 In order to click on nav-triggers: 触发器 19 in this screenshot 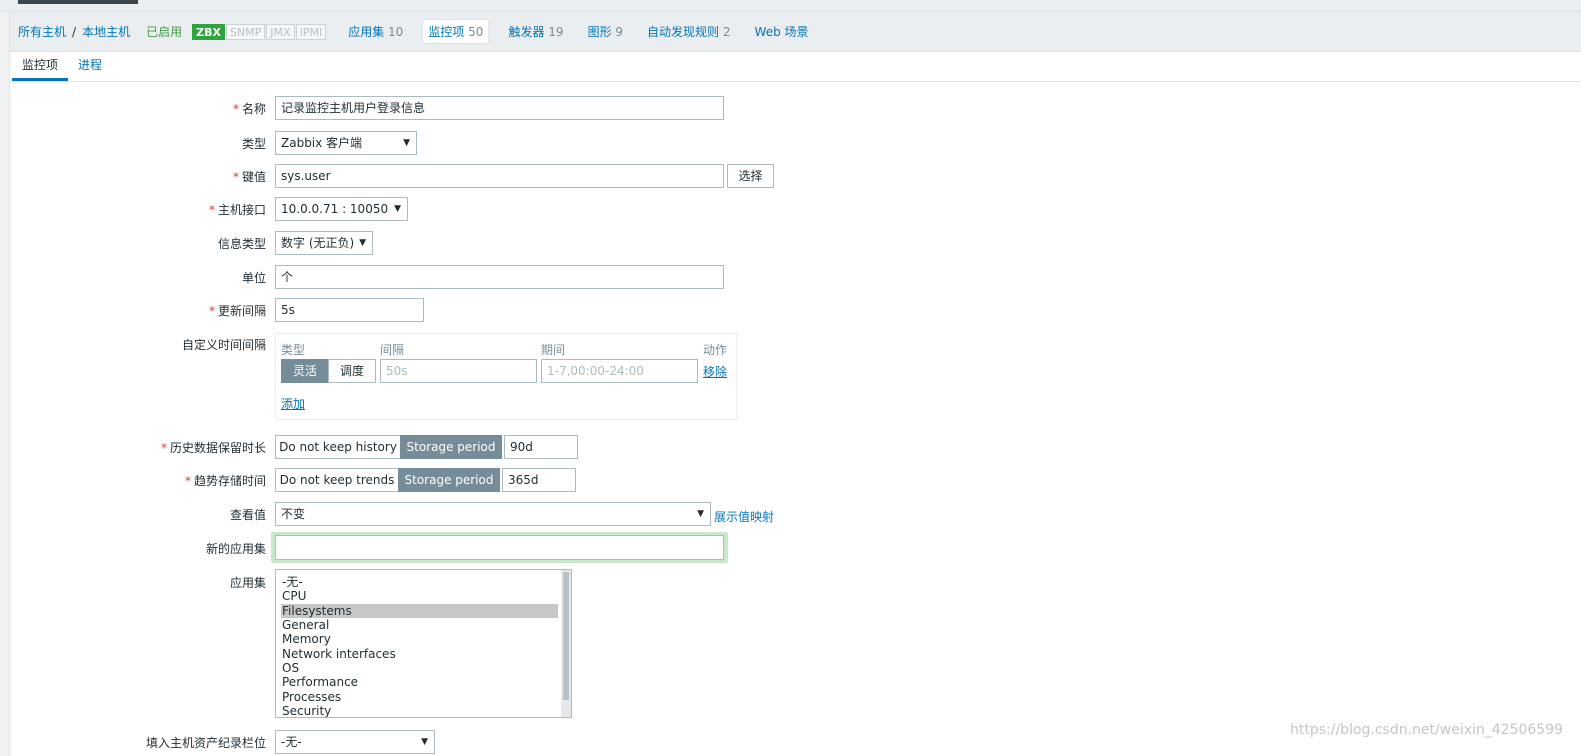, I will do `click(535, 31)`.